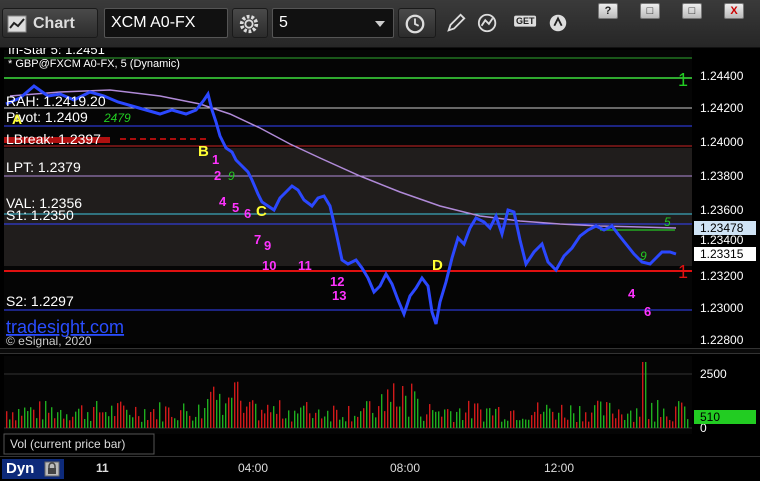 The image size is (760, 481). What do you see at coordinates (52, 469) in the screenshot?
I see `lock-icon` at bounding box center [52, 469].